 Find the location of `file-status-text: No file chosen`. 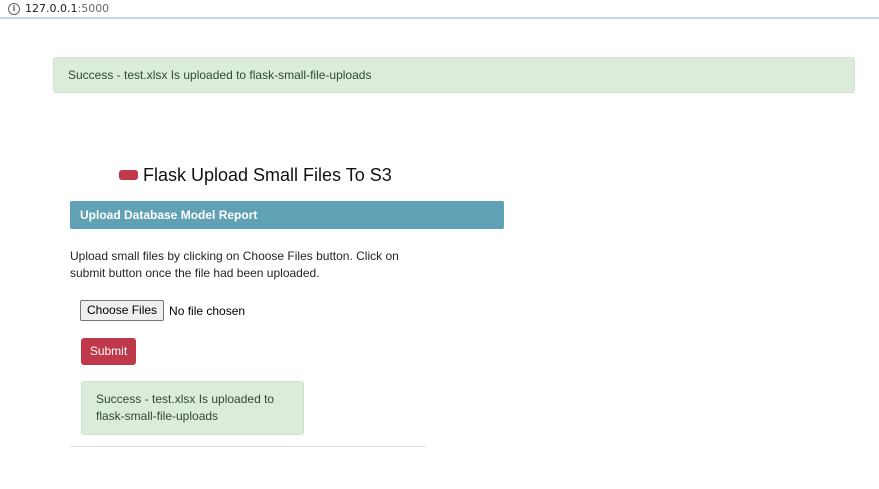

file-status-text: No file chosen is located at coordinates (207, 310).